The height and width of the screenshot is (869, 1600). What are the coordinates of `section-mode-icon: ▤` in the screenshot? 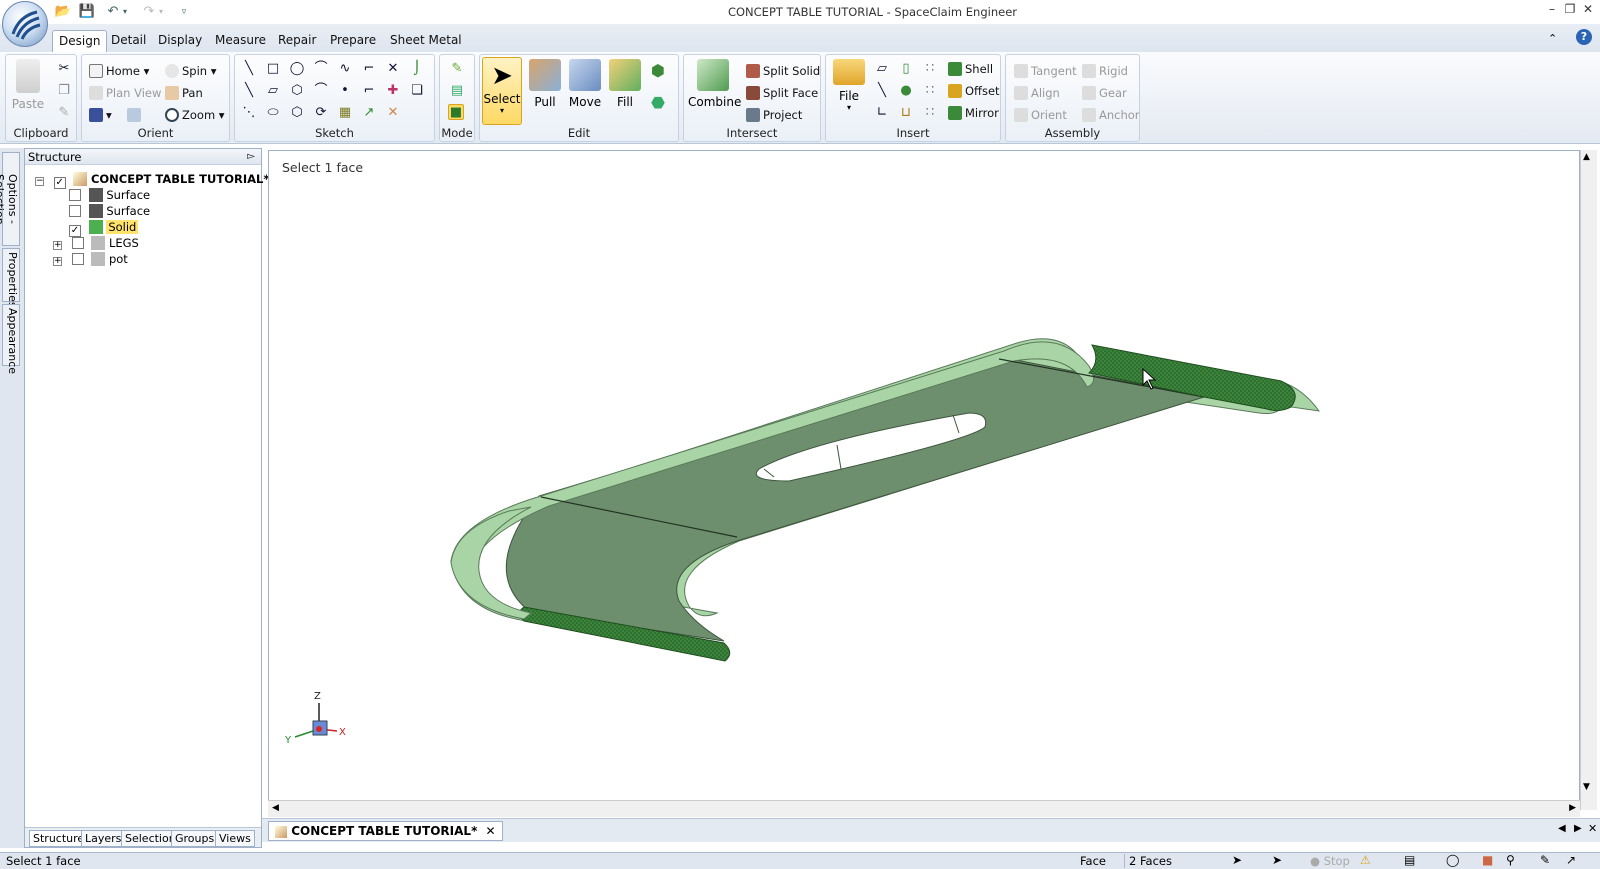 It's located at (457, 91).